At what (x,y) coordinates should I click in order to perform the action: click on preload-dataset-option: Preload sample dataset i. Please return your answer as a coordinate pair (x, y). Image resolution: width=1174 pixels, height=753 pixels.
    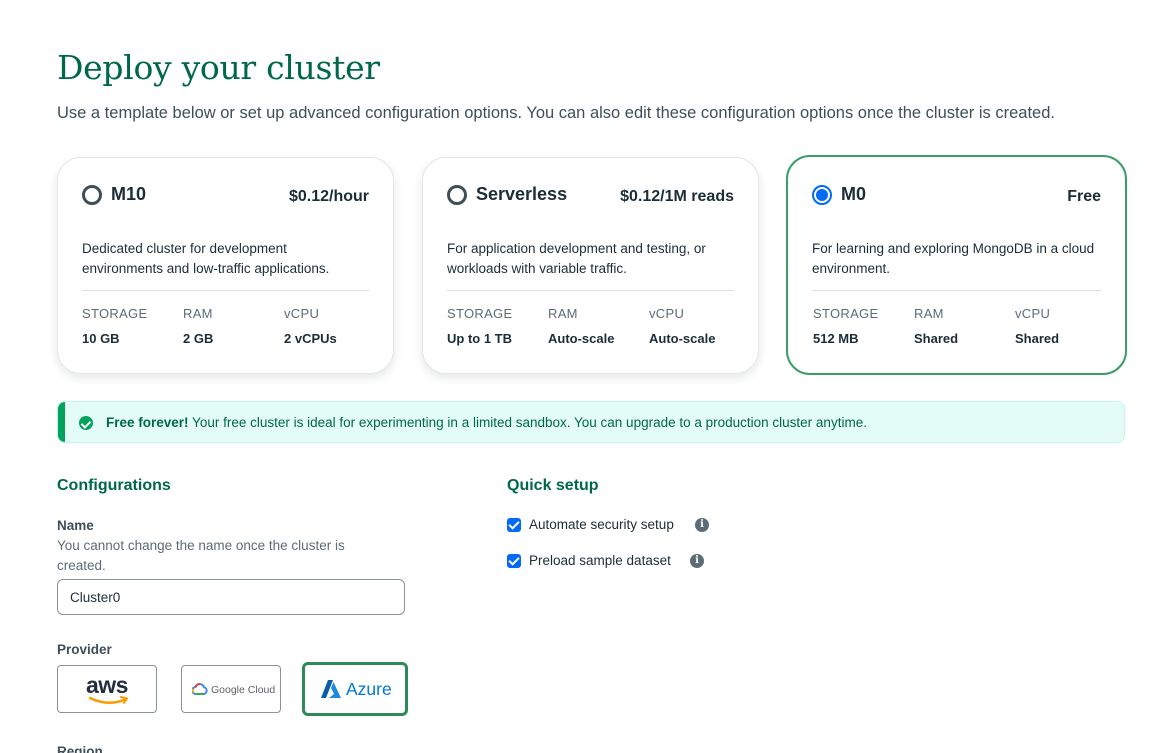
    Looking at the image, I should click on (612, 562).